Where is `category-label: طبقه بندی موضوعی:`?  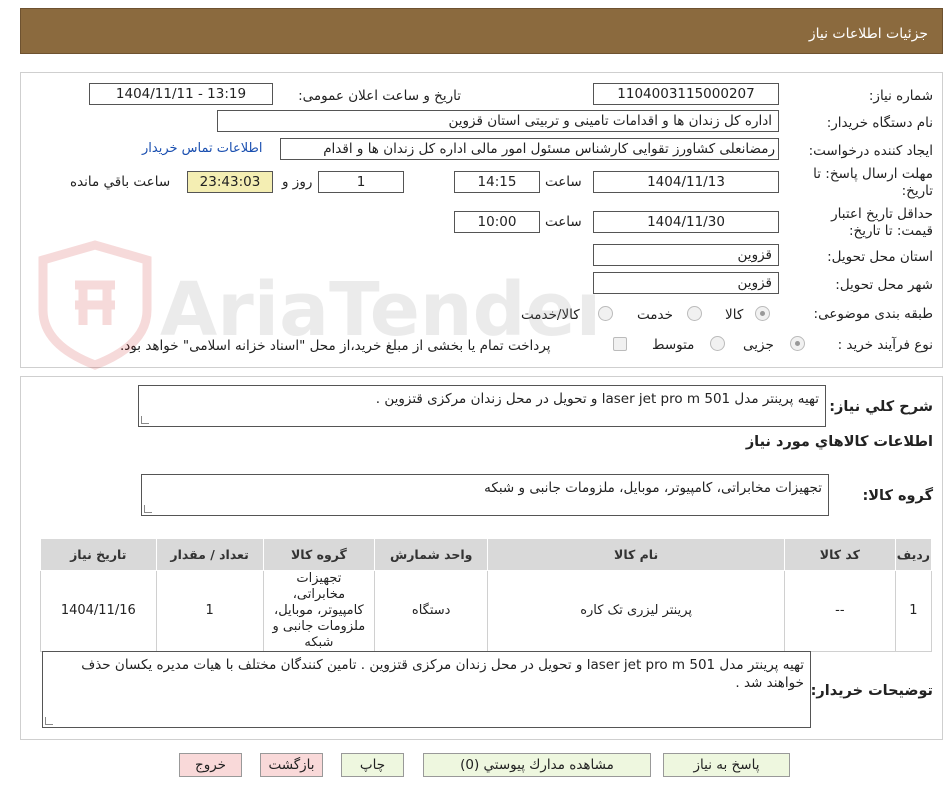
category-label: طبقه بندی موضوعی: is located at coordinates (873, 314).